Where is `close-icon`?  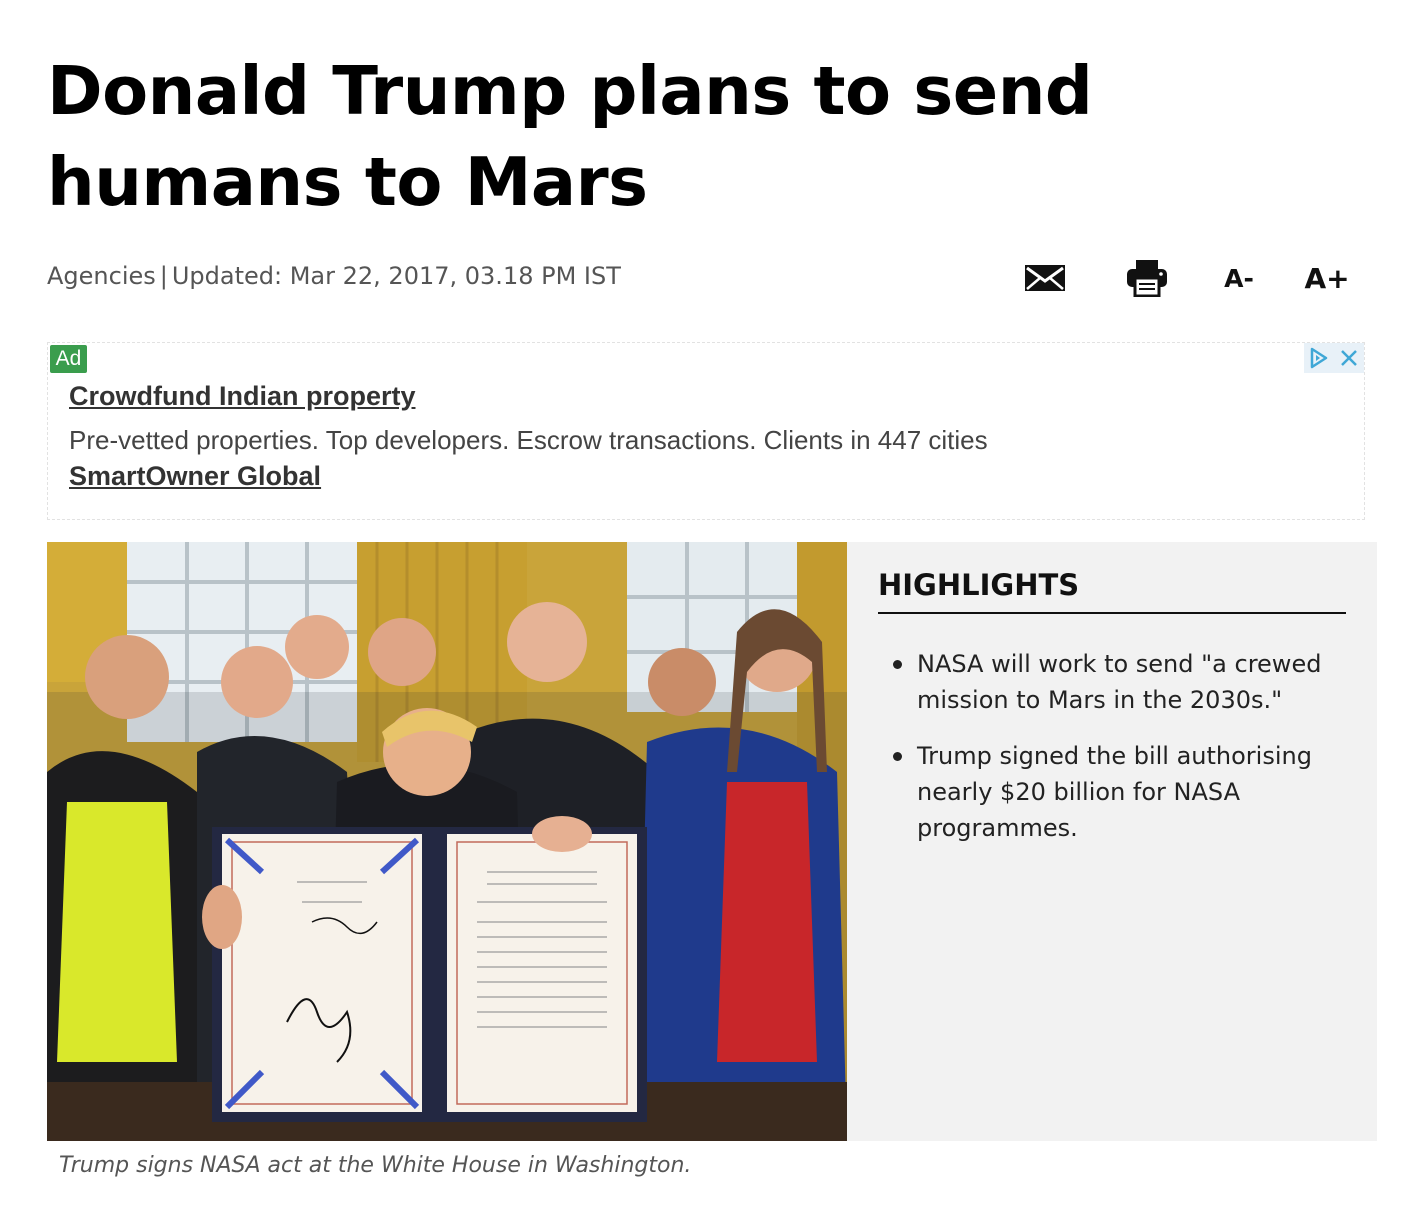 close-icon is located at coordinates (1349, 358).